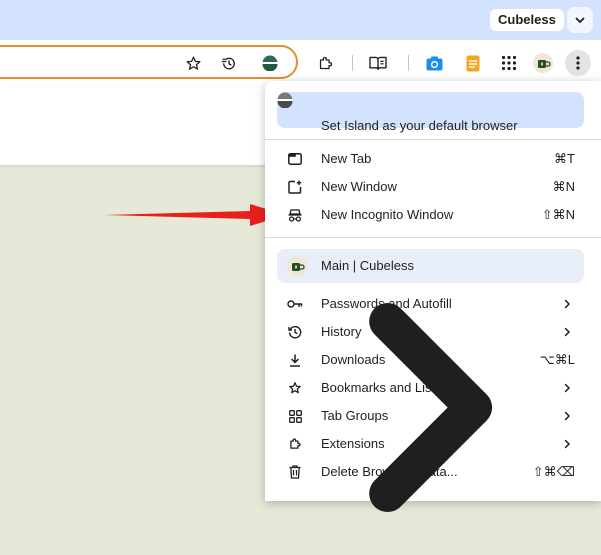  Describe the element at coordinates (433, 159) in the screenshot. I see `menu-item-new-tab: New Tab ⌘T` at that location.